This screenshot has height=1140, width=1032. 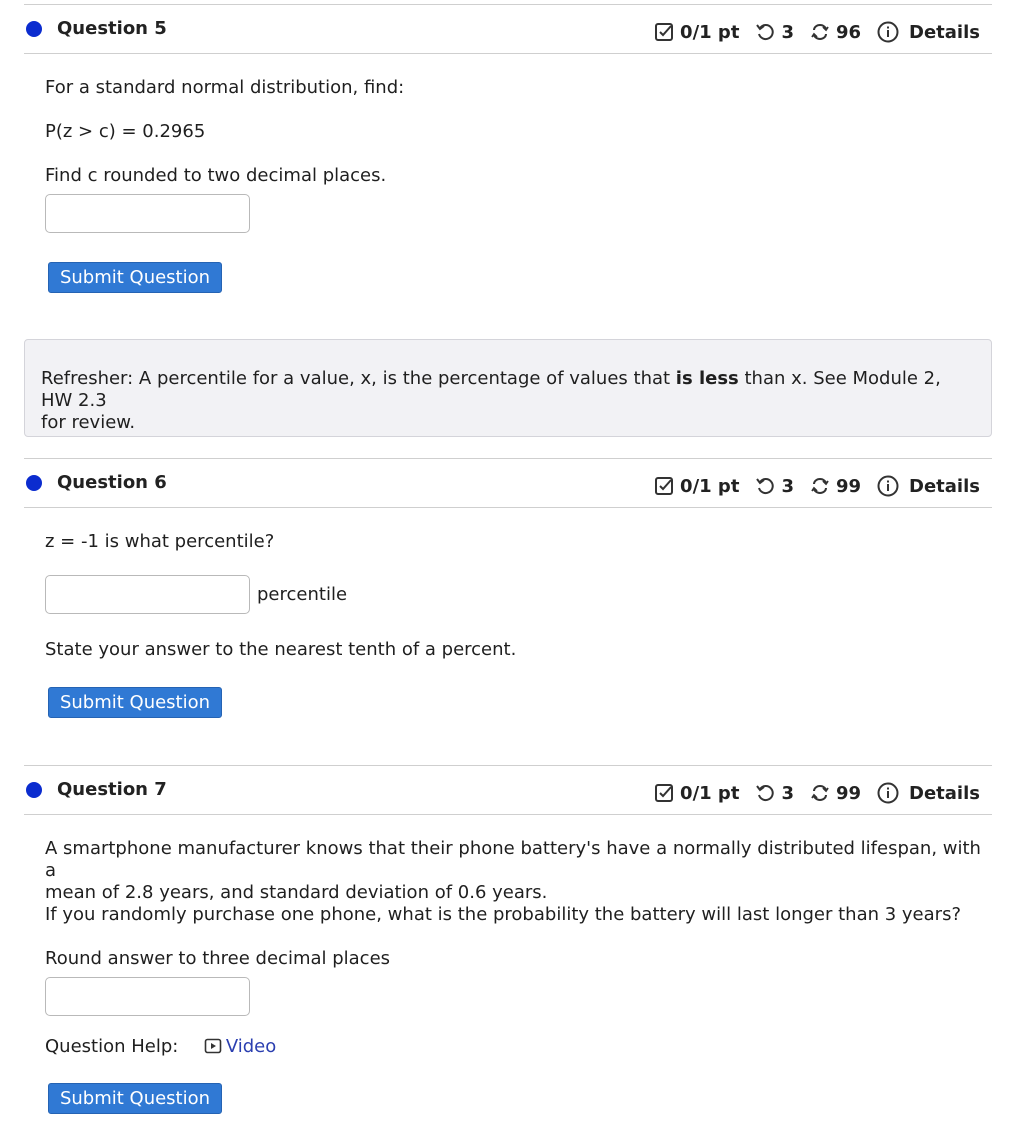 What do you see at coordinates (508, 790) in the screenshot?
I see `question-7-header: Question 7 0/1 pt 3 99 Details` at bounding box center [508, 790].